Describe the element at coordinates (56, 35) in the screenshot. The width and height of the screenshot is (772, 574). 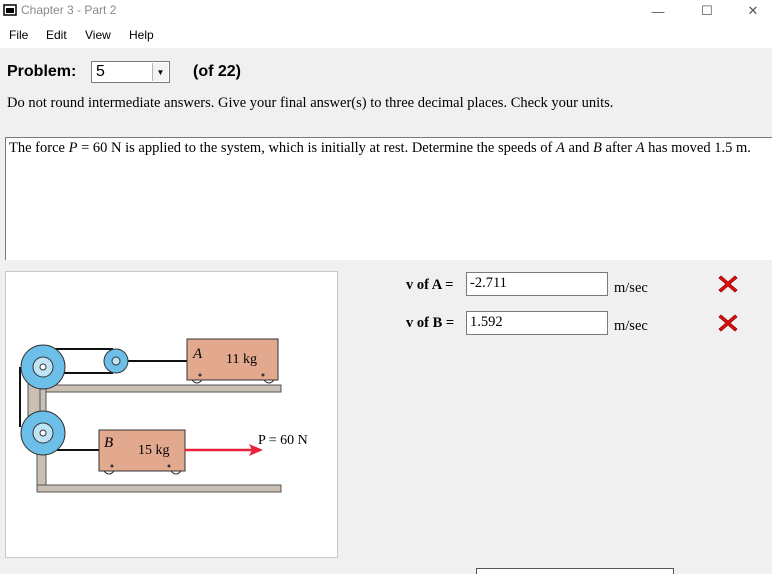
I see `menu-edit: Edit` at that location.